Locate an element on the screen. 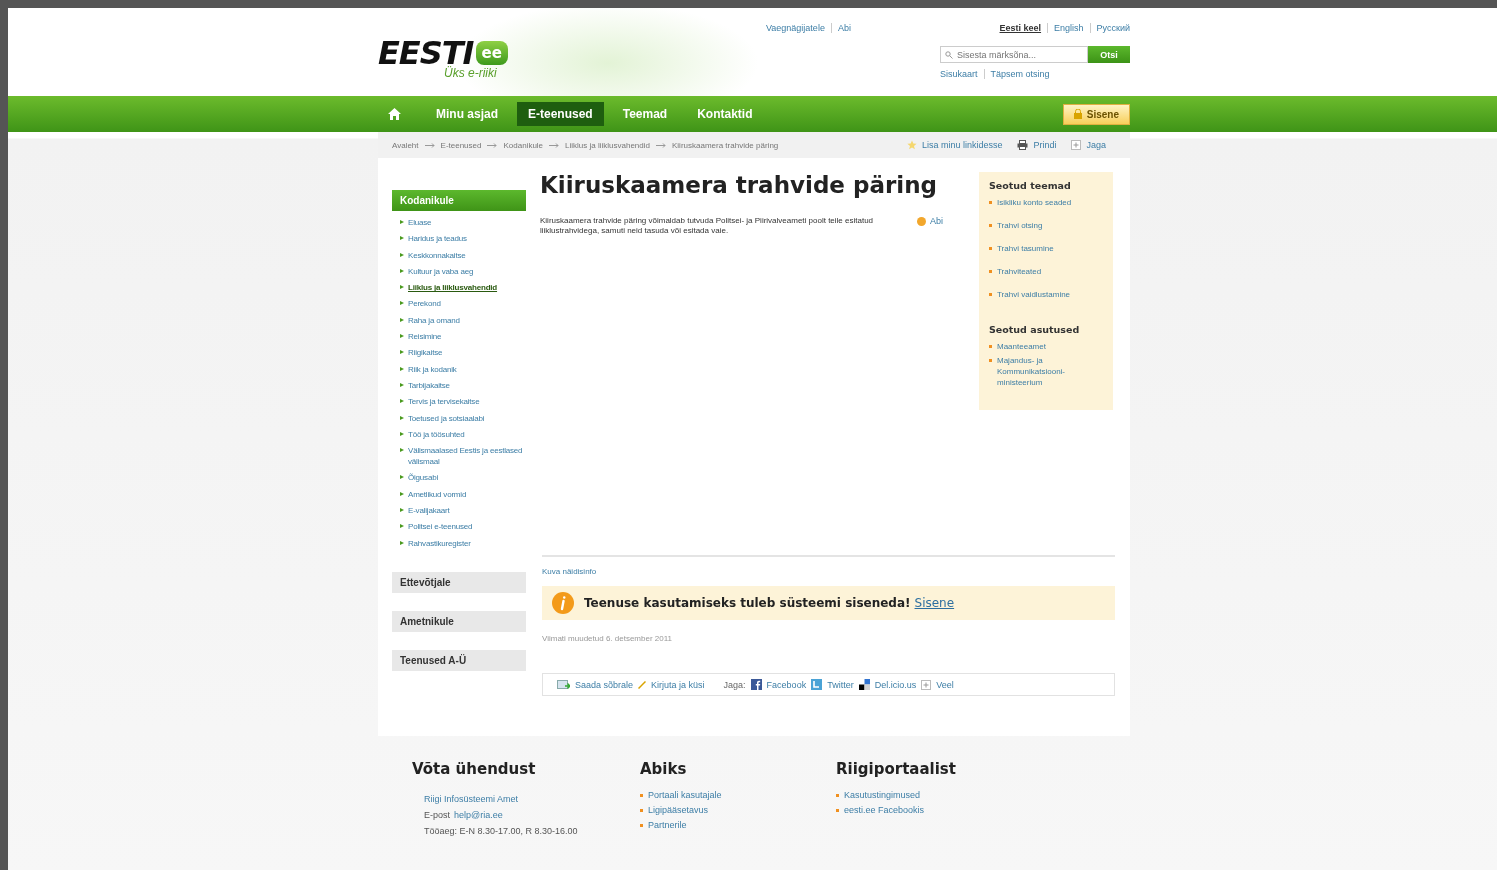 The image size is (1497, 870). sidebar-link: Raha ja omand is located at coordinates (434, 320).